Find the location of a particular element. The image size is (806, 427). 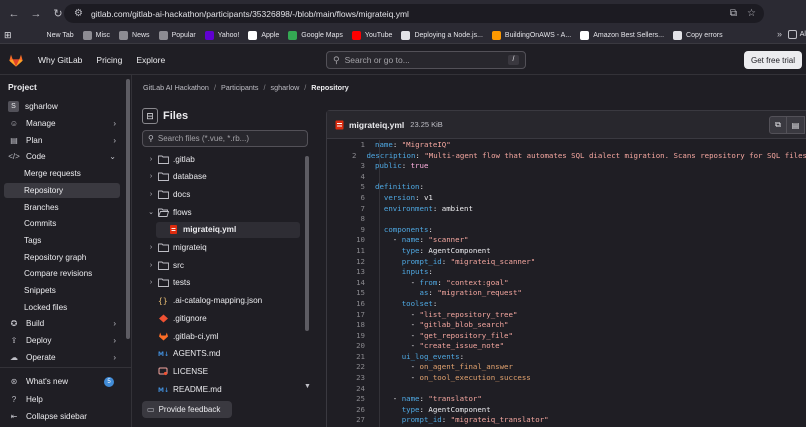

bookmark-star-icon: ☆ is located at coordinates (751, 13).